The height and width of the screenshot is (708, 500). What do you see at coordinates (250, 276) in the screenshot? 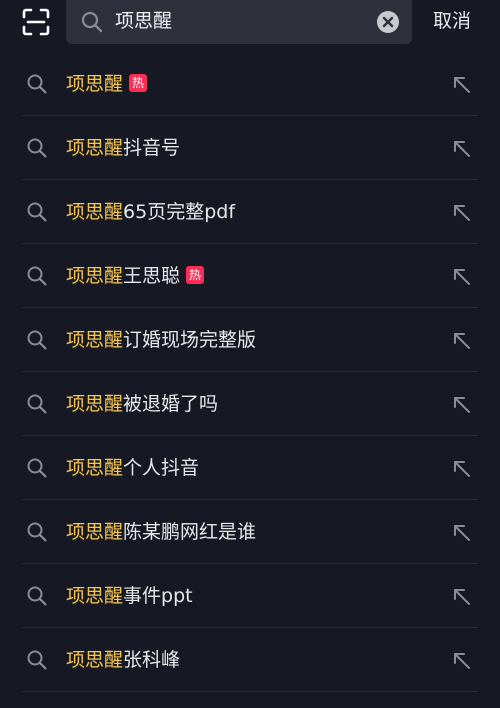
I see `suggestion-item: 项思醒王思聪热` at bounding box center [250, 276].